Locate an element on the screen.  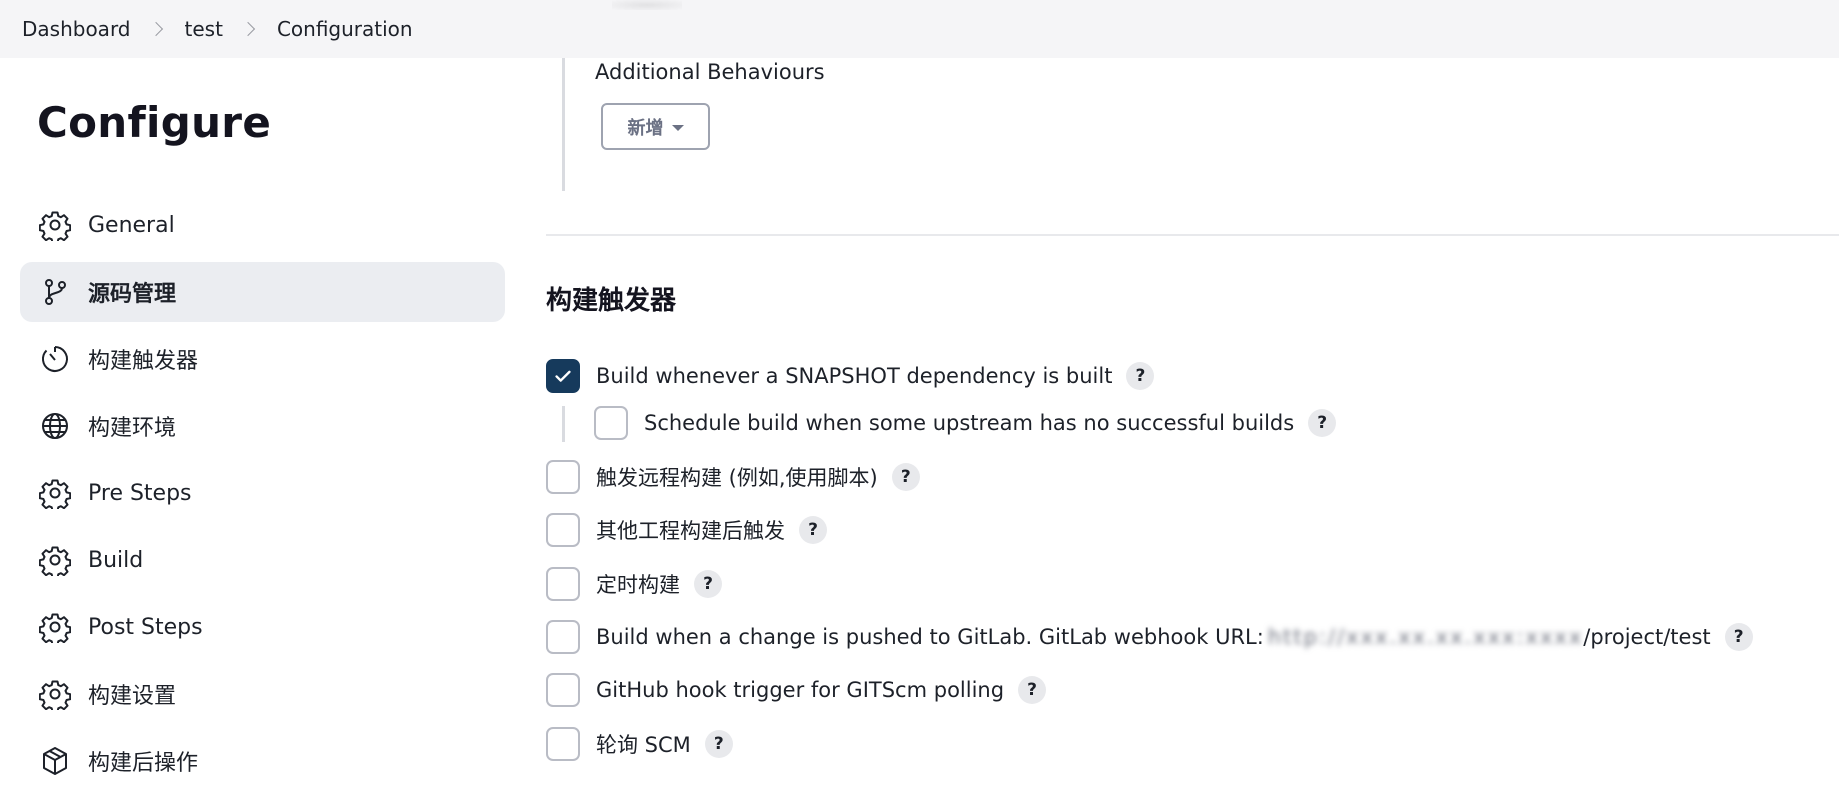
gitlab-push-checkbox is located at coordinates (563, 637).